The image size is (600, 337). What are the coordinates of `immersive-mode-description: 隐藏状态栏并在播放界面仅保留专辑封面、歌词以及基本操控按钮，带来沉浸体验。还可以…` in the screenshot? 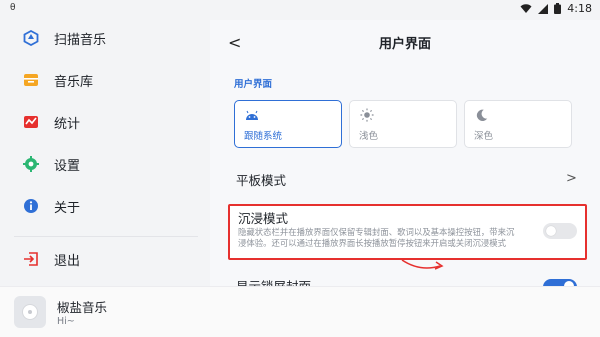 It's located at (376, 237).